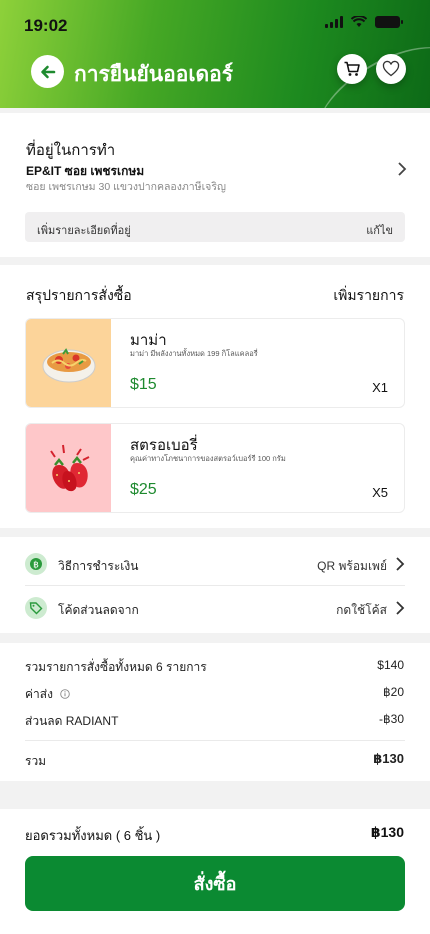  Describe the element at coordinates (194, 353) in the screenshot. I see `item-description: มาม่า มีพลังงานทั้งหมด 199 กิโลแคลอรี่` at that location.